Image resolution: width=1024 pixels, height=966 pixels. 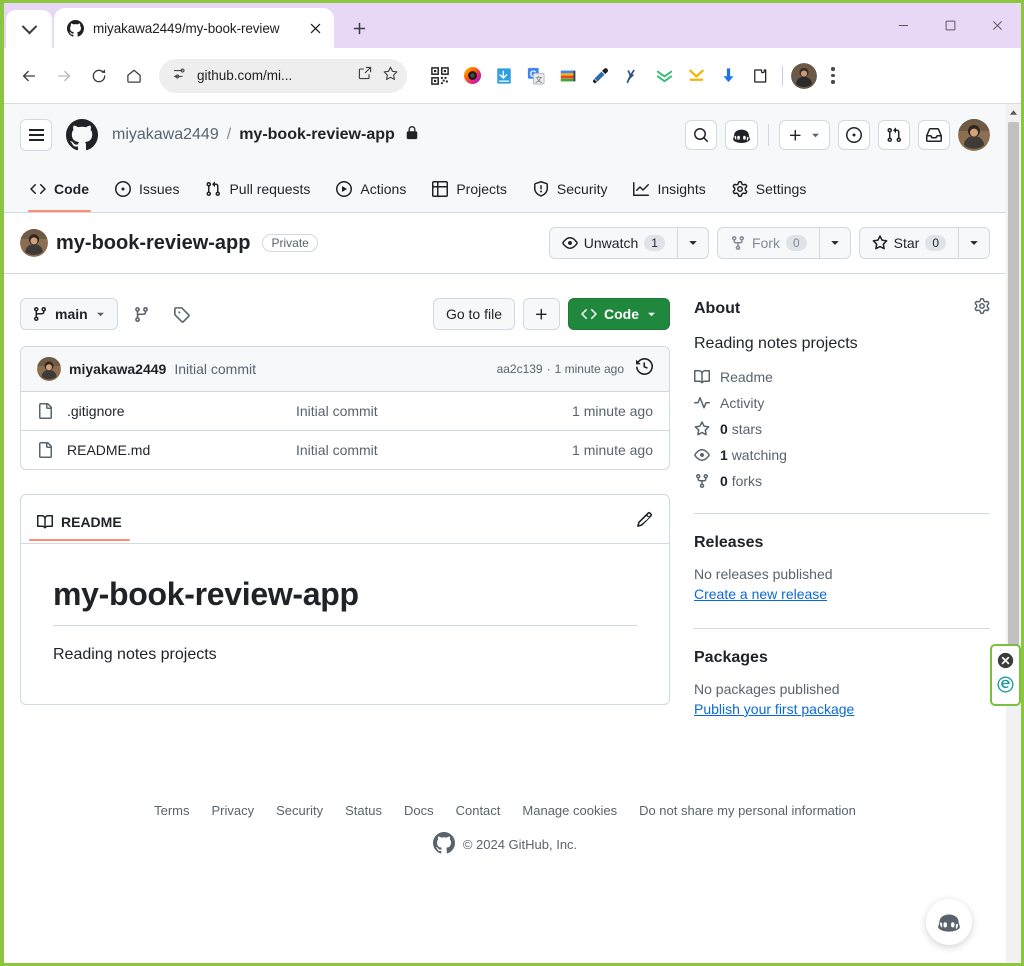 I want to click on footer-link-status: Status, so click(x=363, y=810).